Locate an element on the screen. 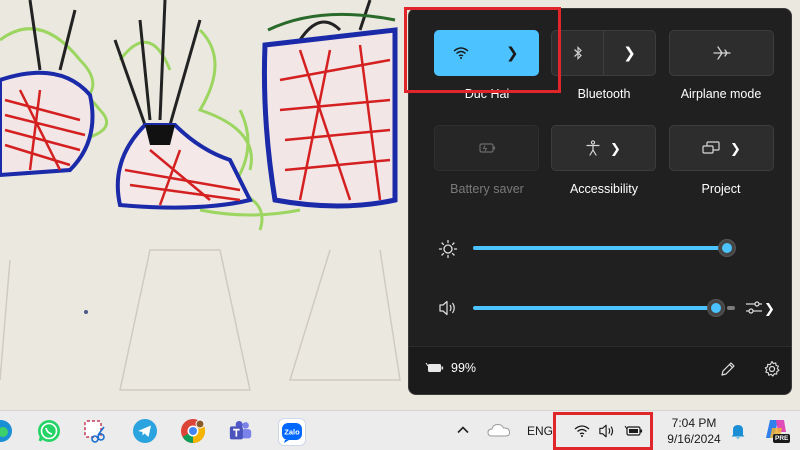 This screenshot has height=450, width=800. bluetooth-expand-button: ❯ is located at coordinates (629, 53).